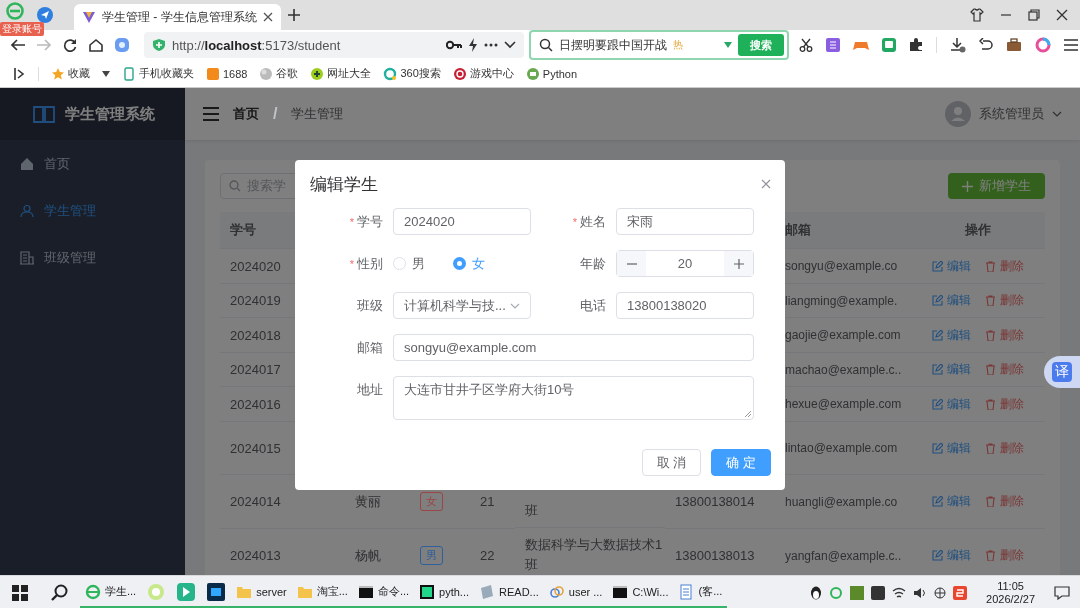 The image size is (1080, 608). Describe the element at coordinates (806, 45) in the screenshot. I see `scissors-icon` at that location.